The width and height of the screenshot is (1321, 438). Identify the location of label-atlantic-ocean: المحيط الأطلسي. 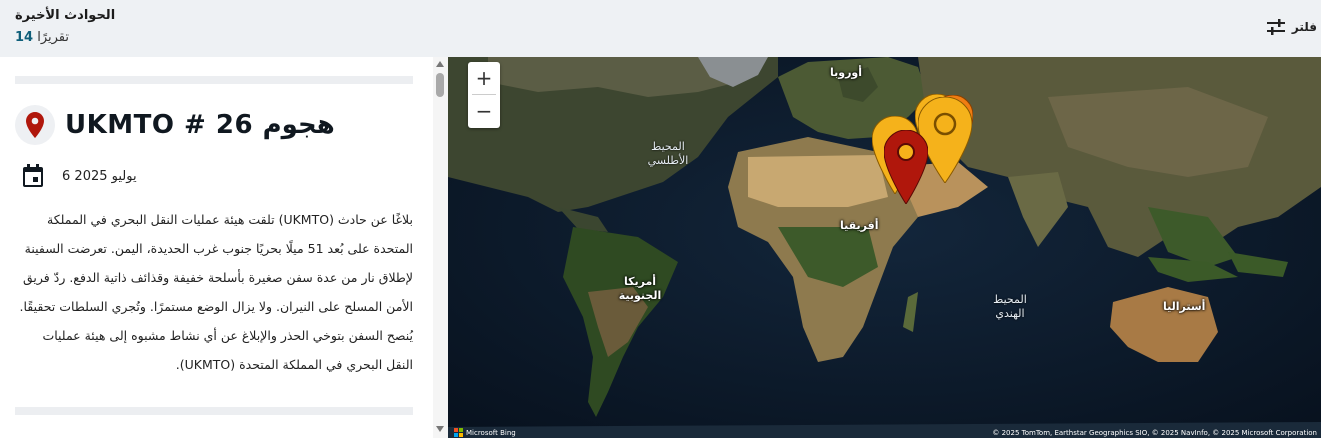
(668, 153).